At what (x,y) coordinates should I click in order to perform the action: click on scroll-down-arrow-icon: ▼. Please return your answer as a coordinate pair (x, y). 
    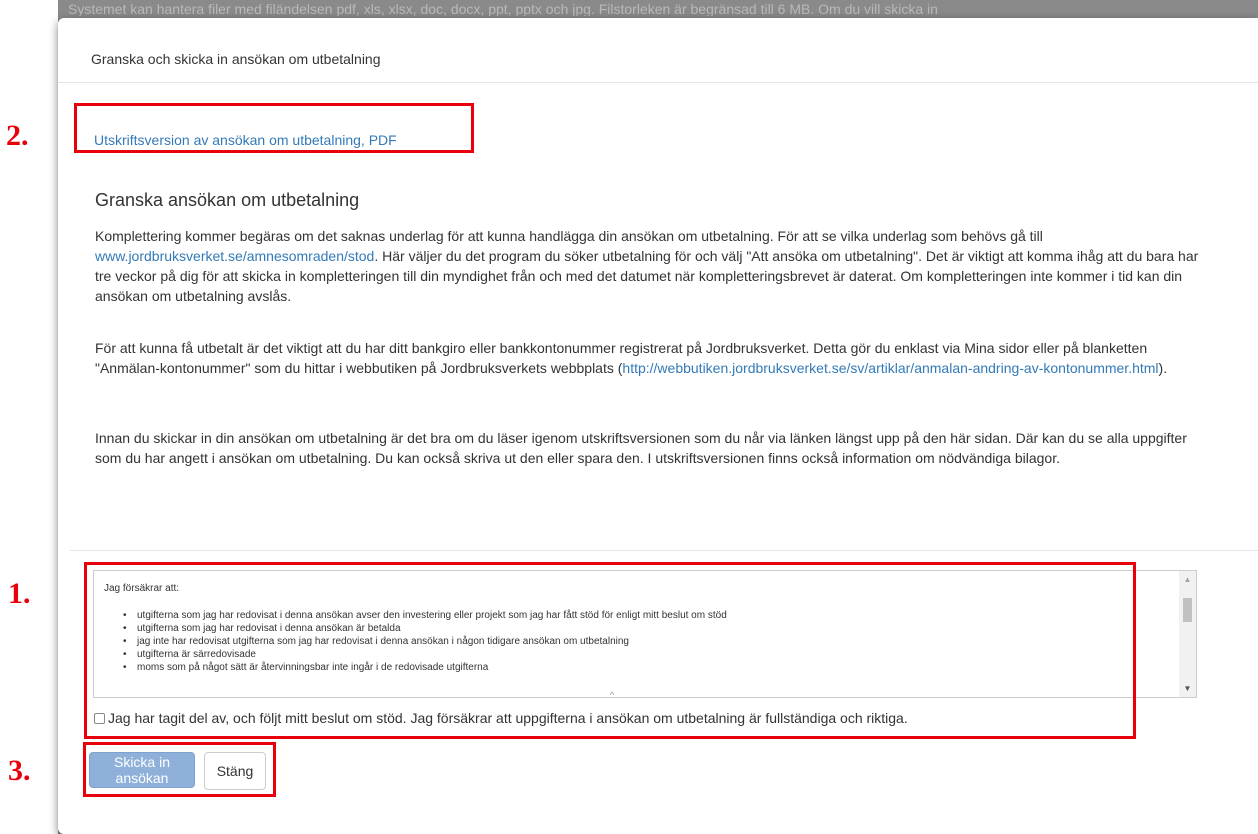
    Looking at the image, I should click on (1187, 688).